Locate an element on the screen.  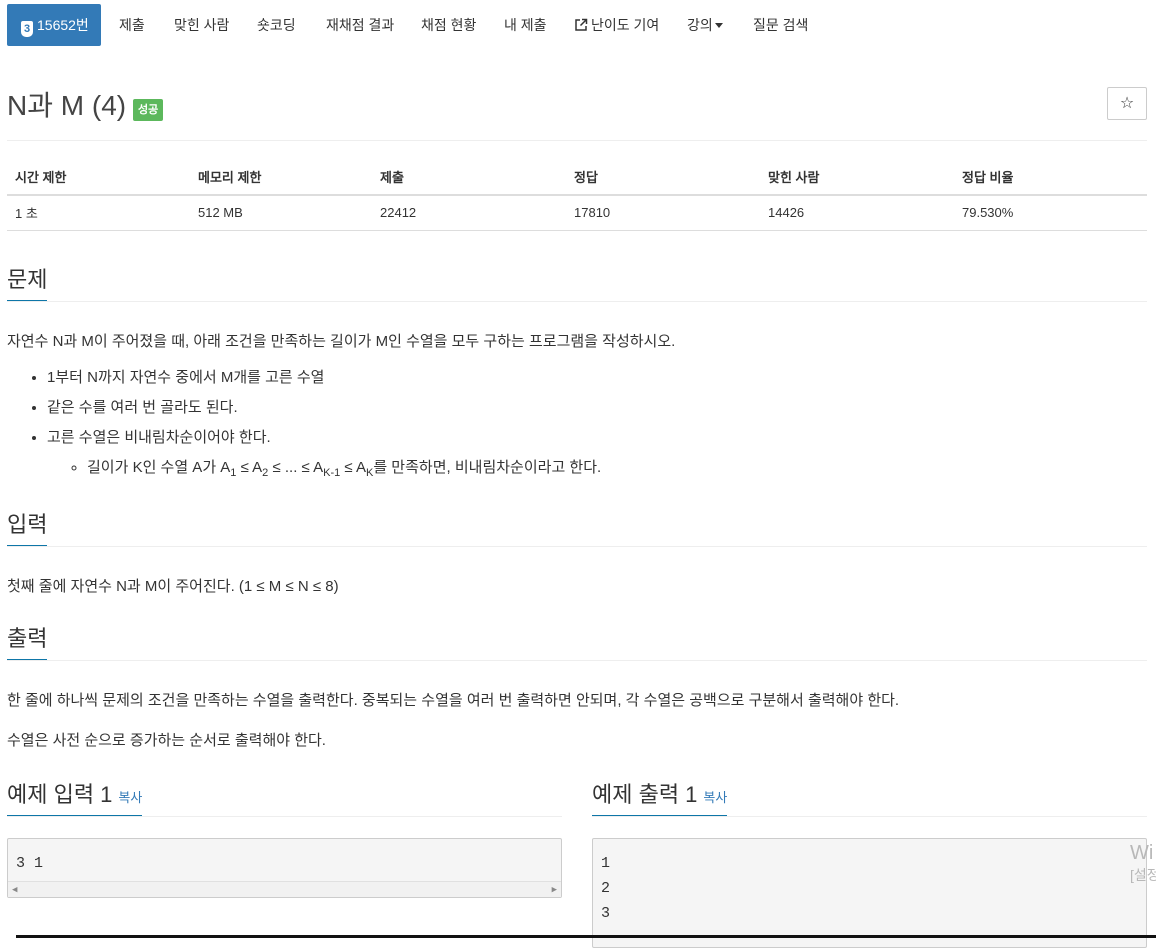
description-title: 문제 is located at coordinates (27, 282).